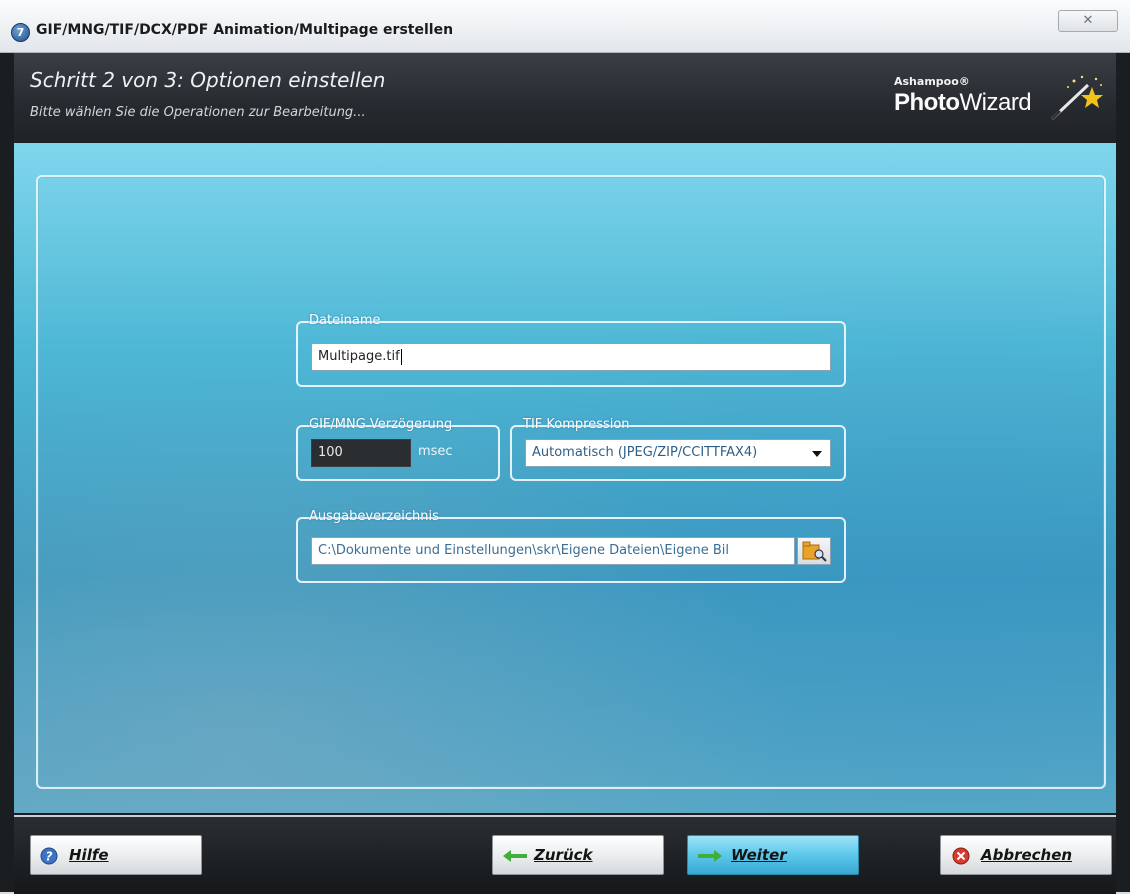 The height and width of the screenshot is (894, 1130). I want to click on button-bar: ? Hilfe Zurück Weiter Abbrechen, so click(565, 854).